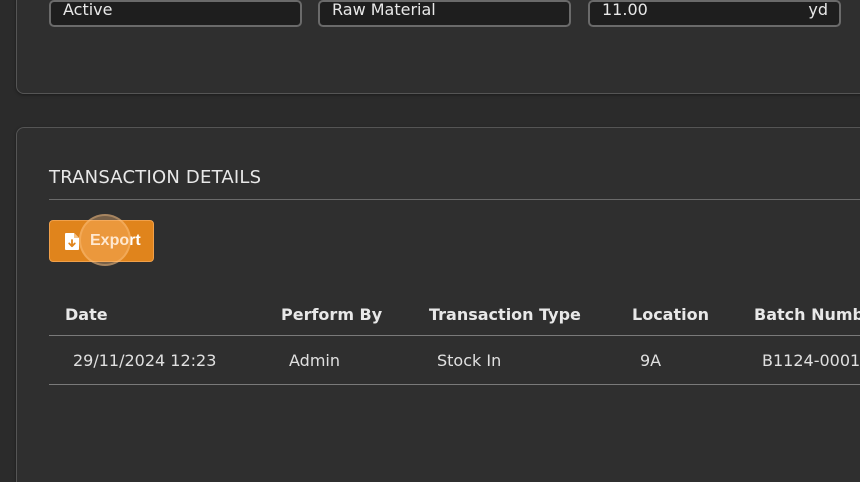  What do you see at coordinates (331, 314) in the screenshot?
I see `column-header-perform-by: Perform By` at bounding box center [331, 314].